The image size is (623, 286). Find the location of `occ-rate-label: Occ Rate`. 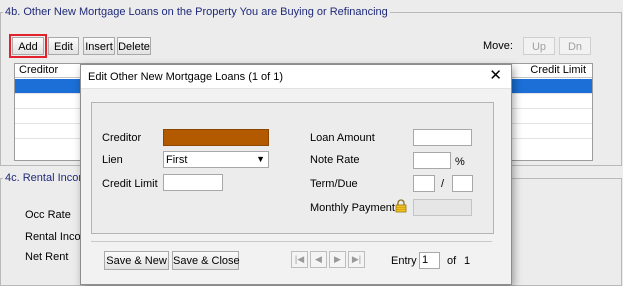

occ-rate-label: Occ Rate is located at coordinates (48, 215).